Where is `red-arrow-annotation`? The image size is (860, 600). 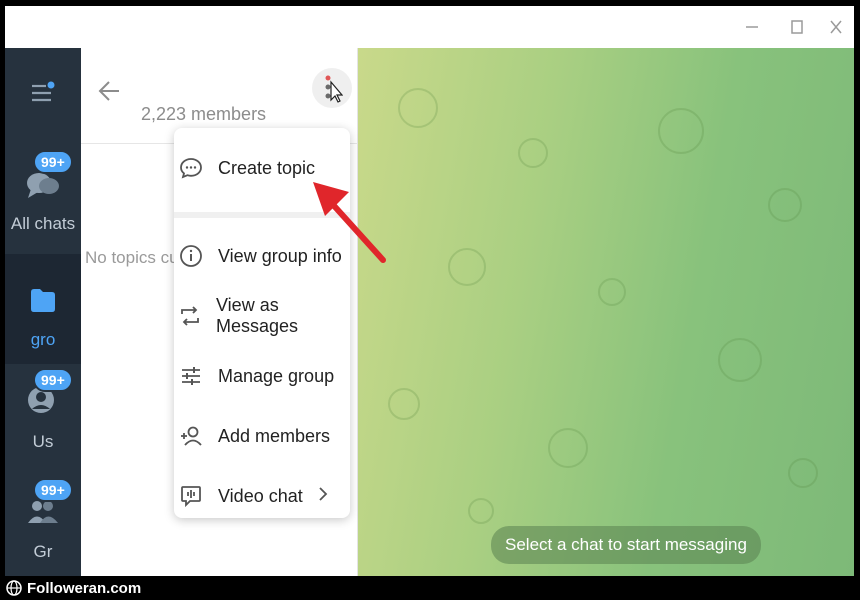 red-arrow-annotation is located at coordinates (349, 222).